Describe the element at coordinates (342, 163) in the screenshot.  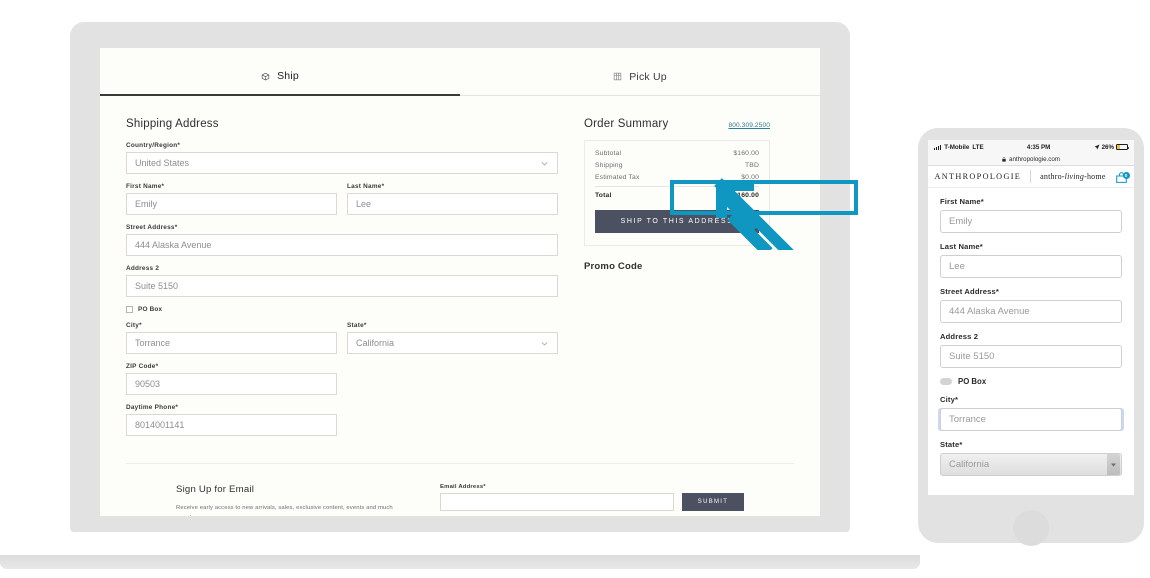
I see `country-select: United States` at that location.